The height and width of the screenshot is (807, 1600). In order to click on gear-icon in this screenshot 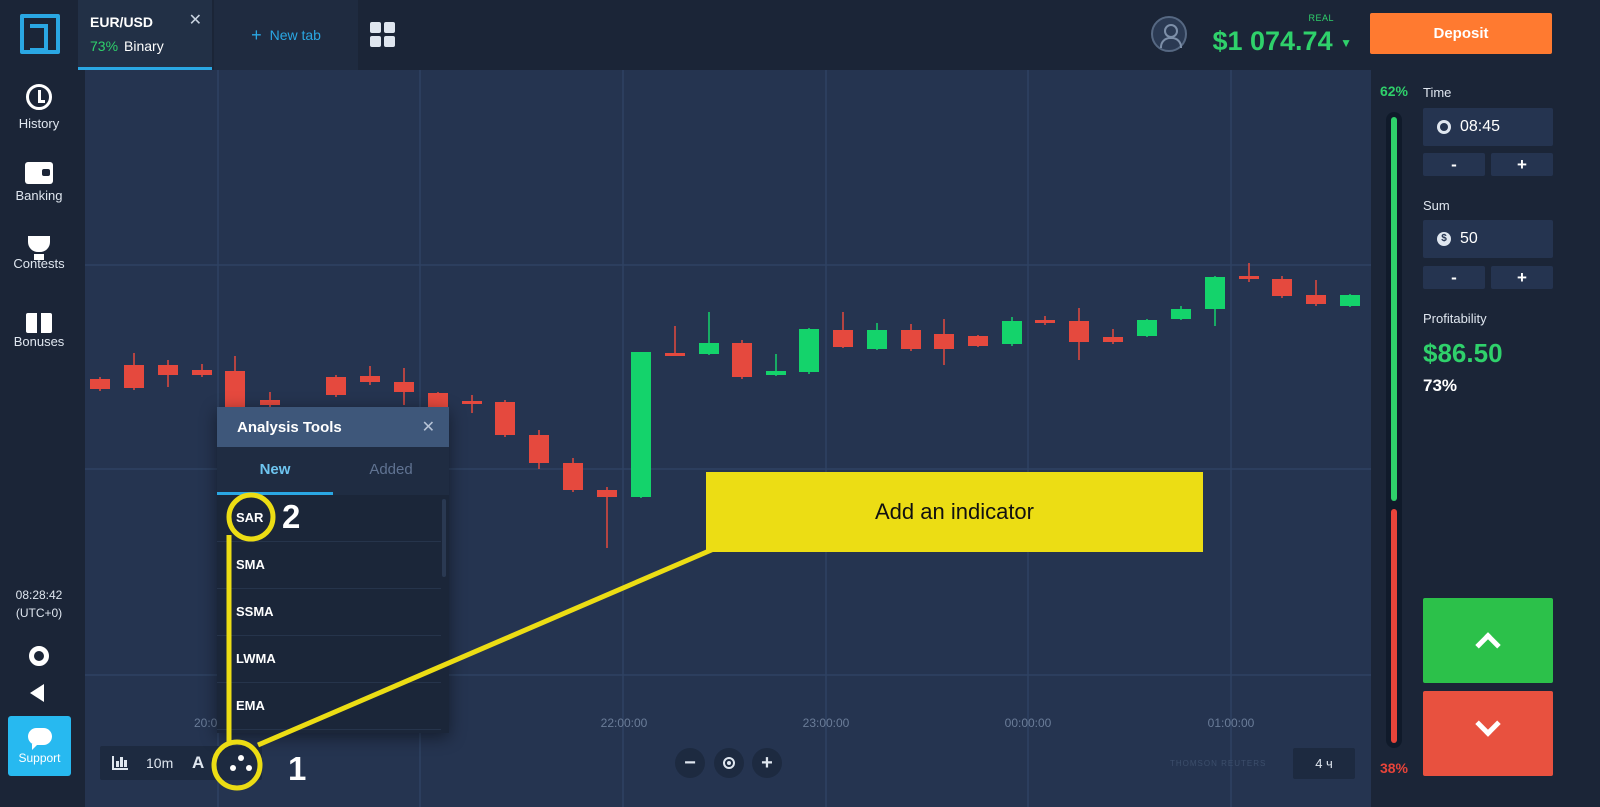, I will do `click(39, 656)`.